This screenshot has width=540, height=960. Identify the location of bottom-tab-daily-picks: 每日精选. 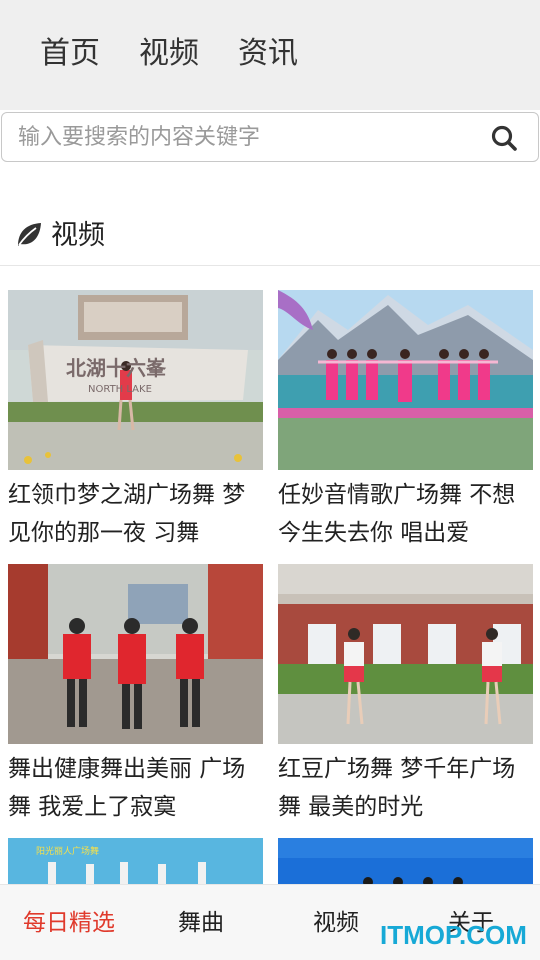
(69, 923).